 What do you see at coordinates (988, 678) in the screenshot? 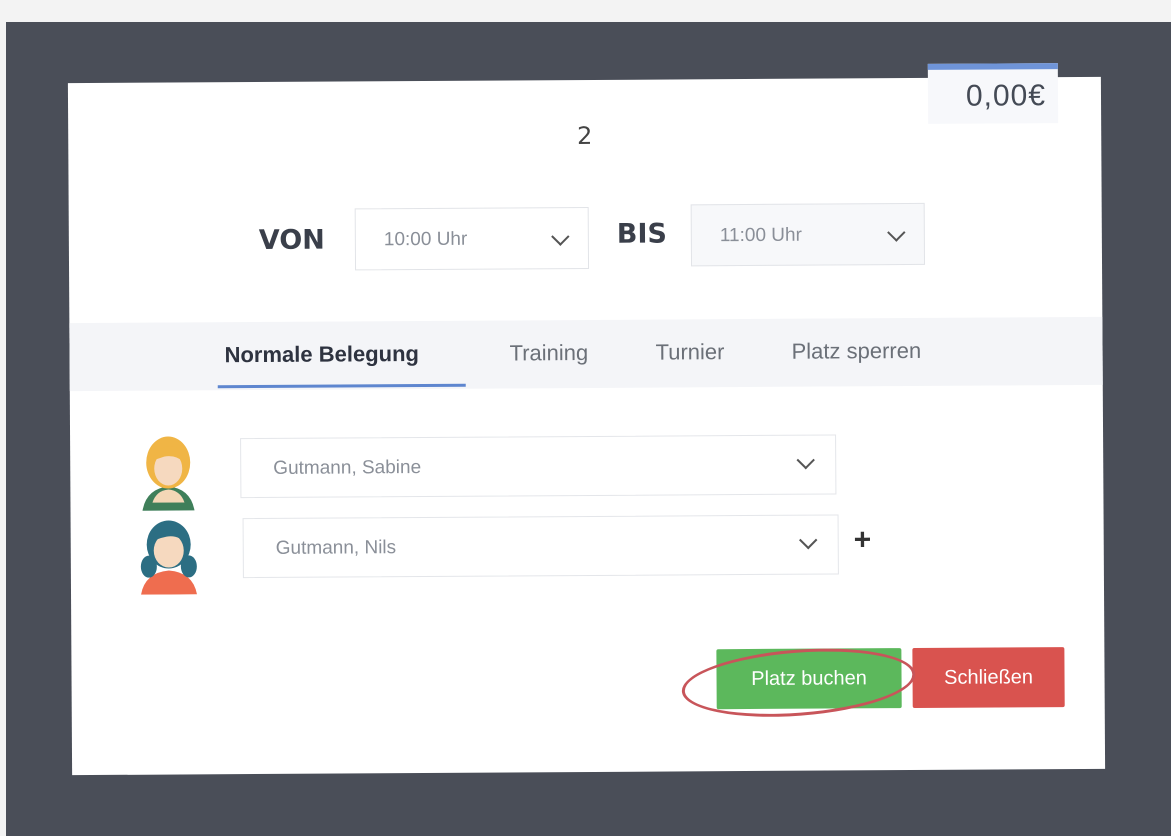
I see `close-button: Schließen` at bounding box center [988, 678].